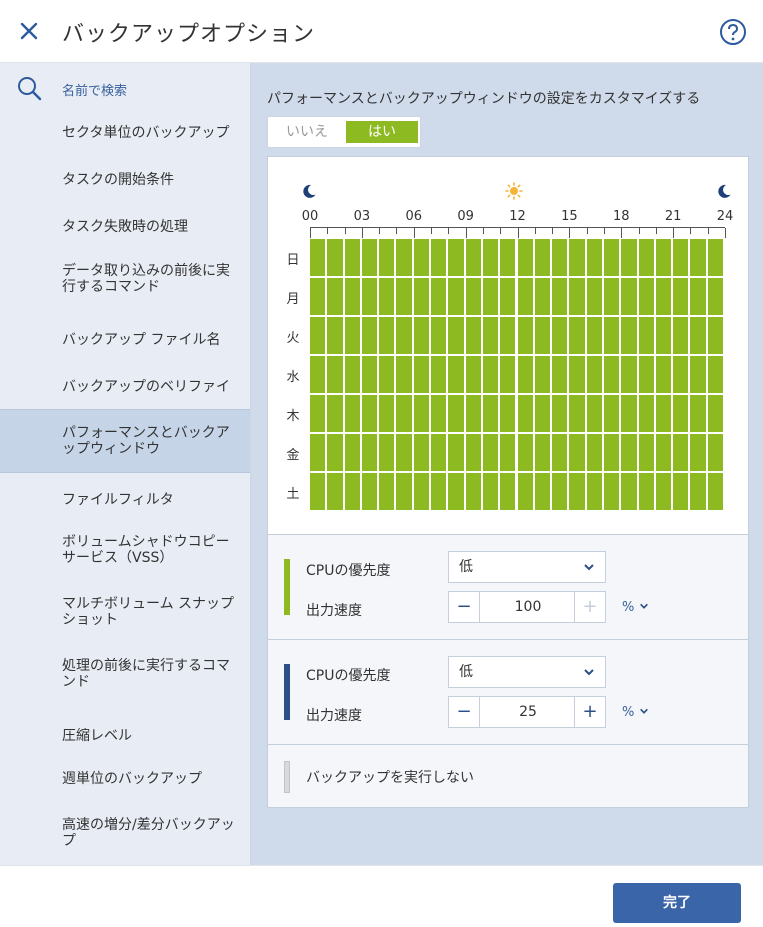 This screenshot has width=763, height=927. What do you see at coordinates (125, 387) in the screenshot?
I see `sidebar-item: バックアップのベリファイ` at bounding box center [125, 387].